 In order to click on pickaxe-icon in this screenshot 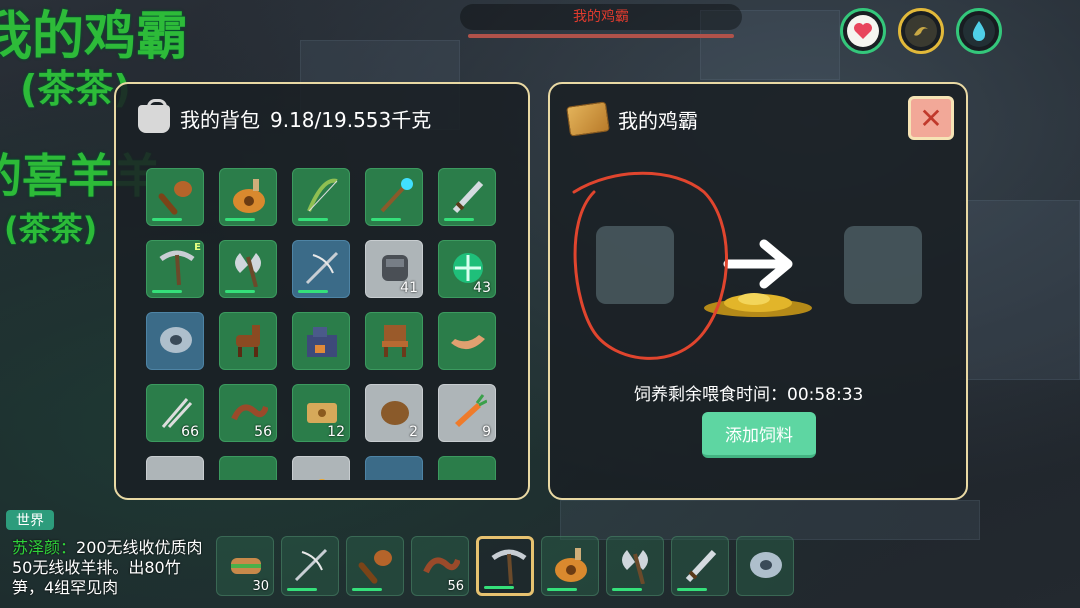, I will do `click(509, 567)`.